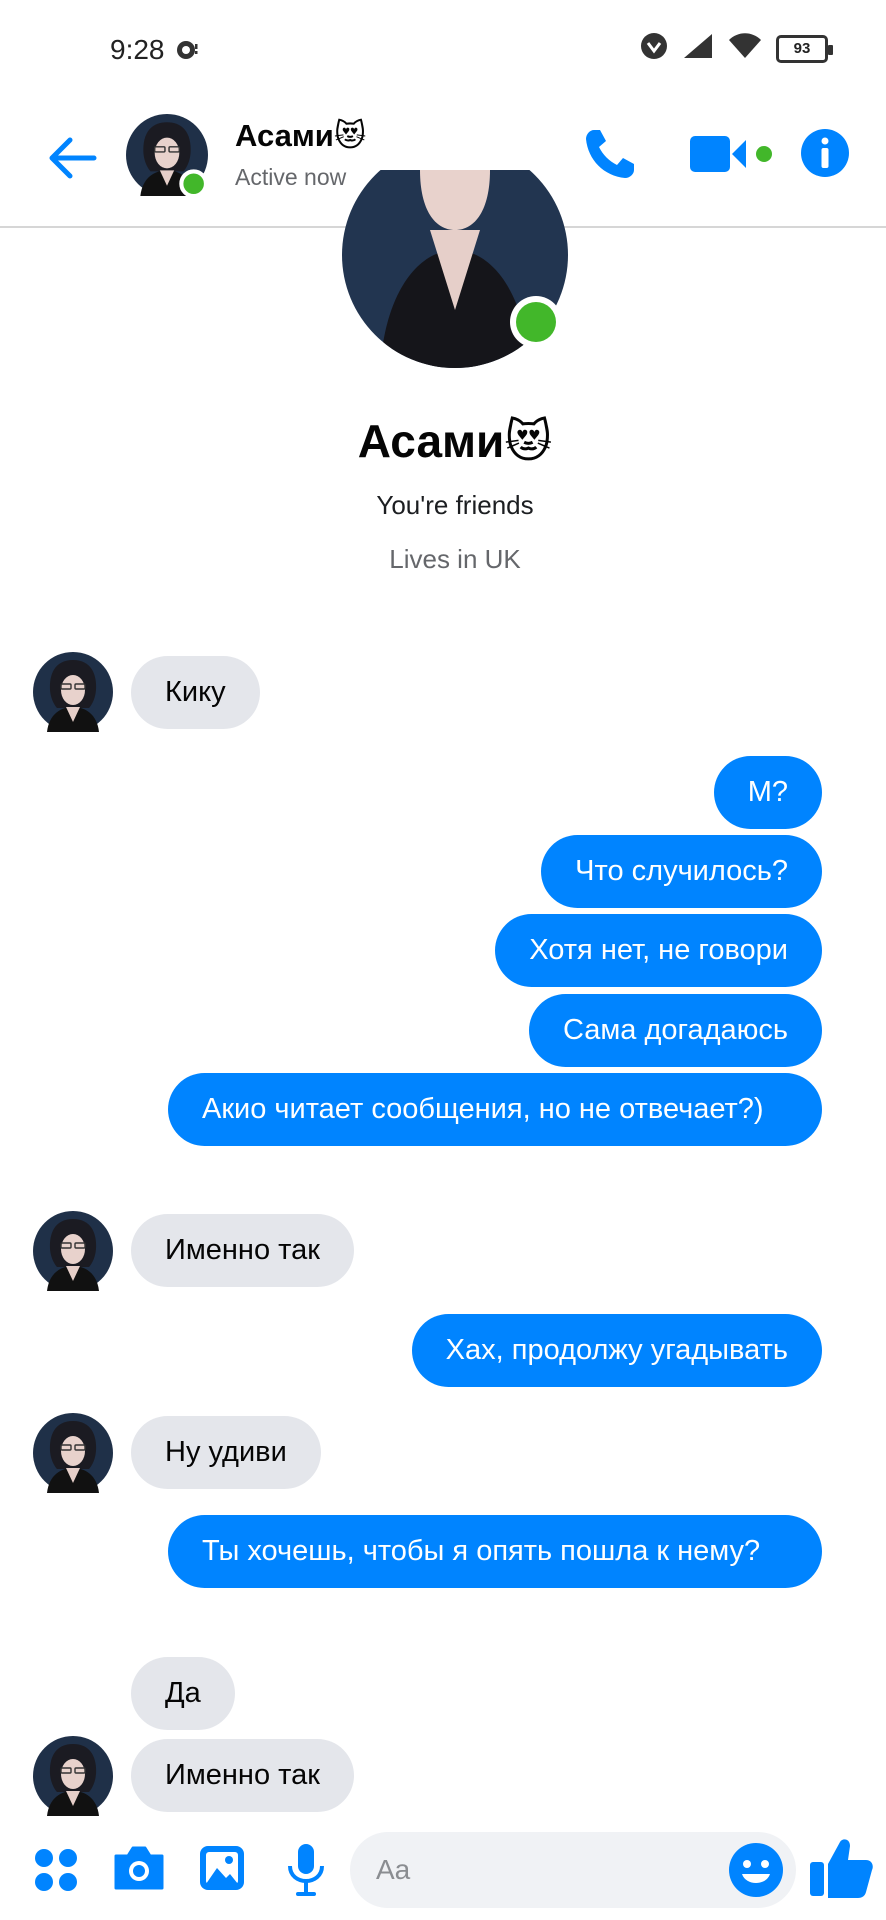  I want to click on message-input: Aa, so click(573, 1870).